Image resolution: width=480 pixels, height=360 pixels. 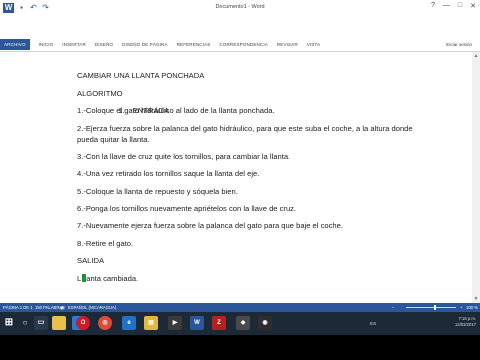 What do you see at coordinates (287, 44) in the screenshot?
I see `tab-revisar: REVISAR` at bounding box center [287, 44].